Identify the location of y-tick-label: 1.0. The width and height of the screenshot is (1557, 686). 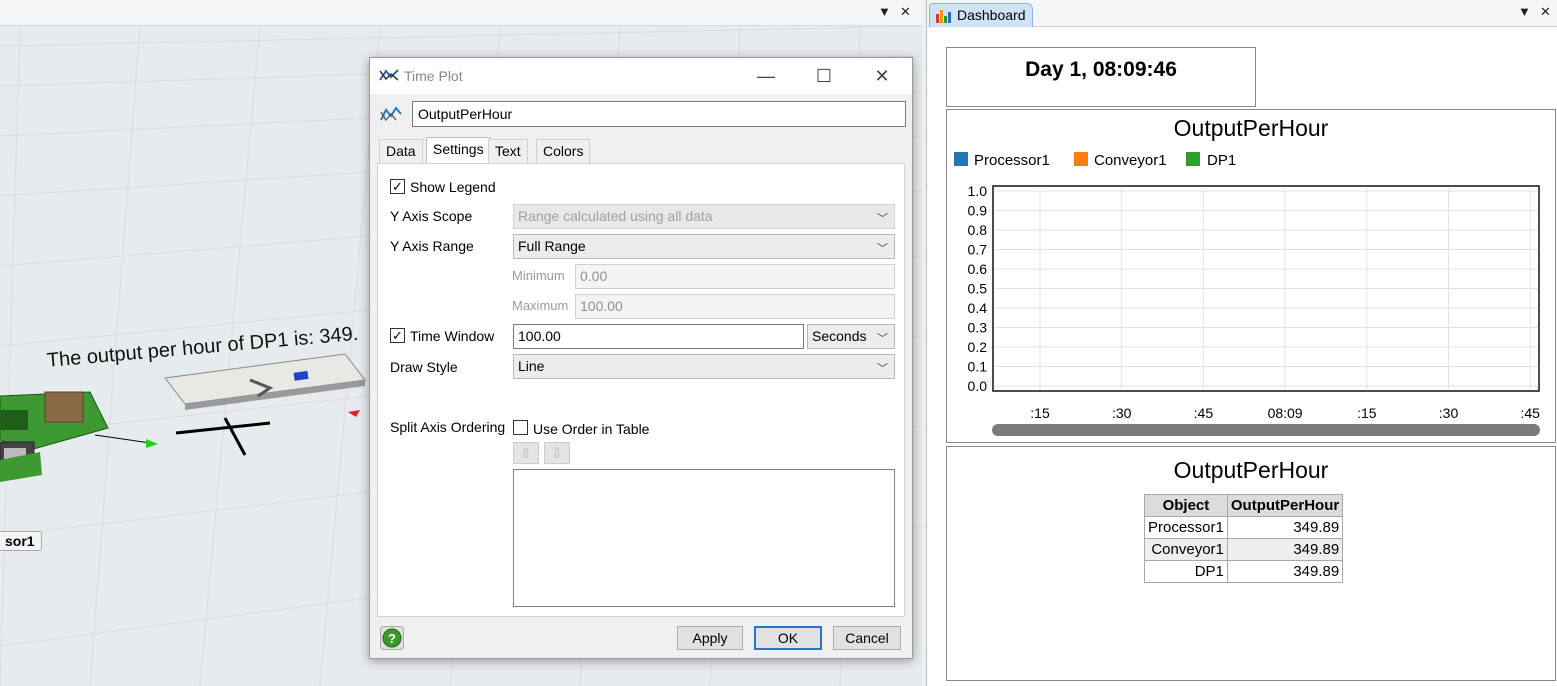
(978, 191).